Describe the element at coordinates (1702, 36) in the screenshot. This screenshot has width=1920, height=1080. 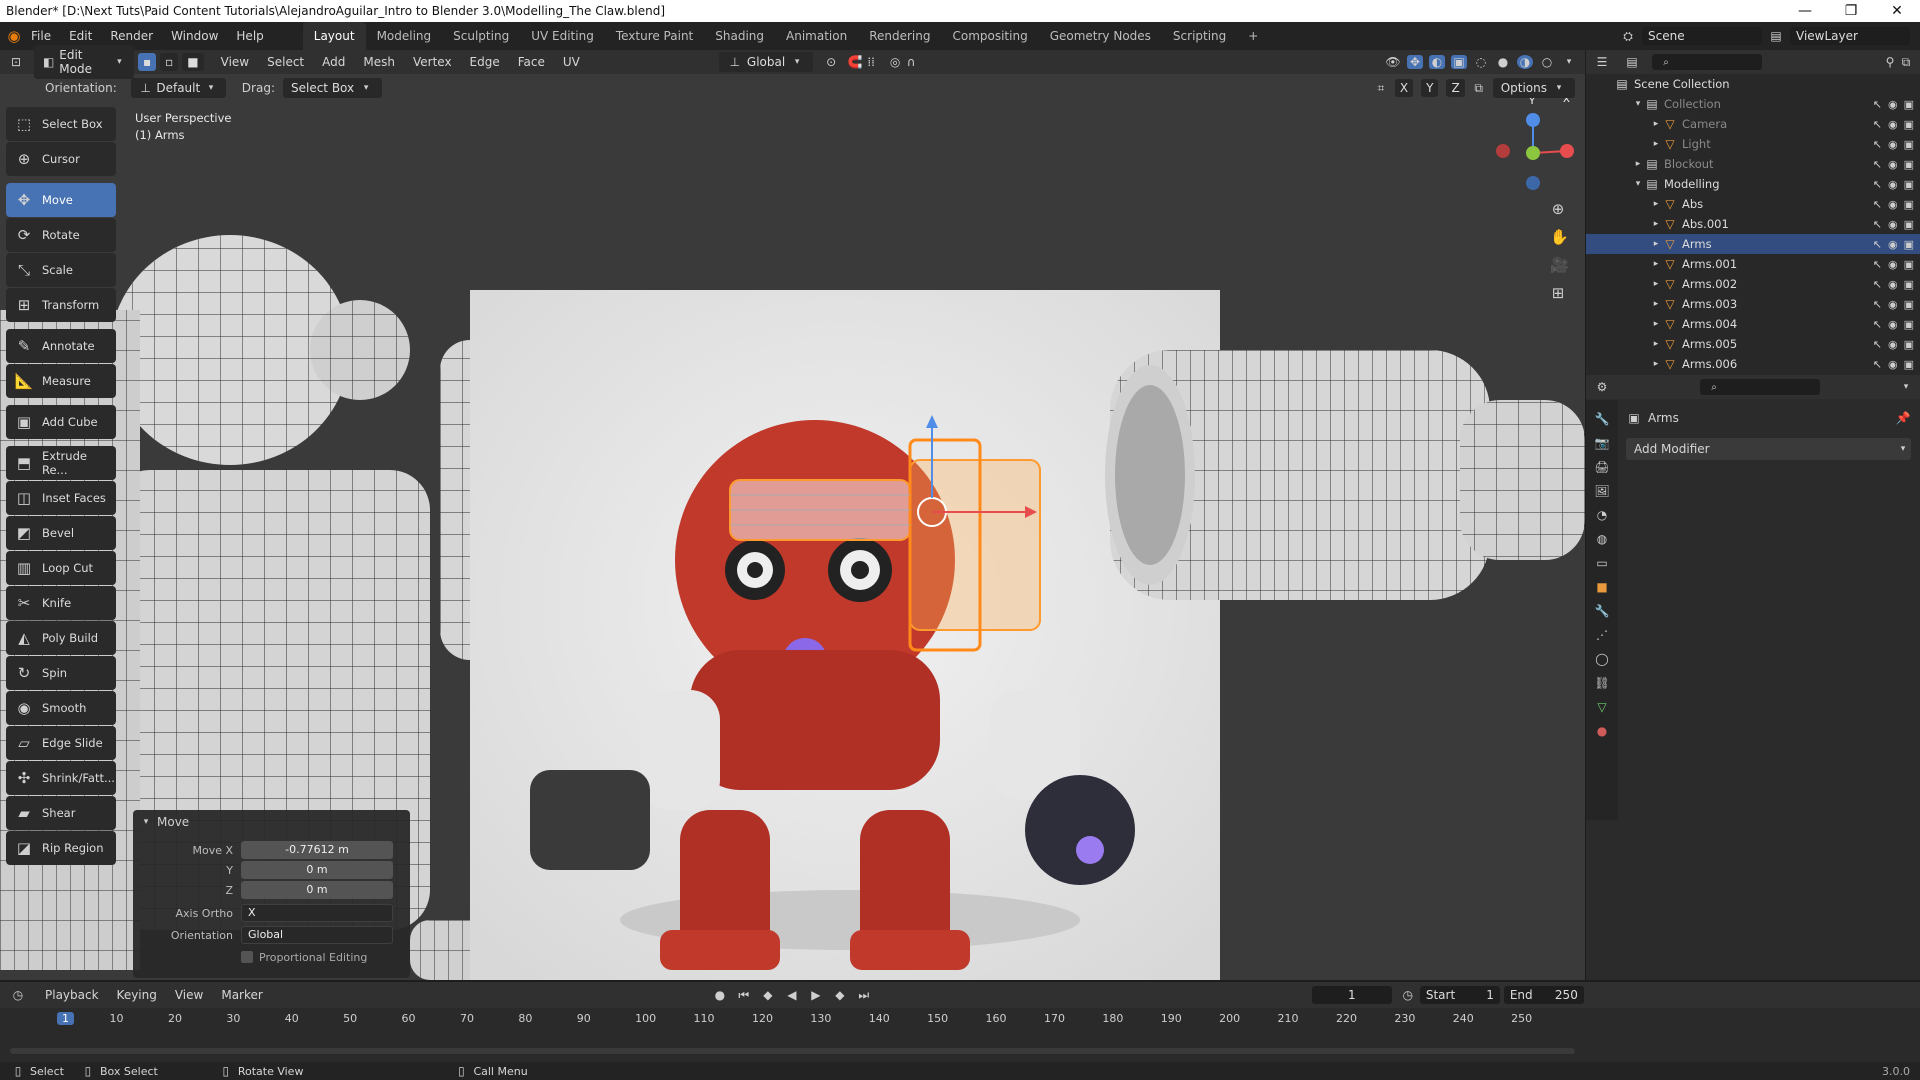
I see `scene-selector: Scene` at that location.